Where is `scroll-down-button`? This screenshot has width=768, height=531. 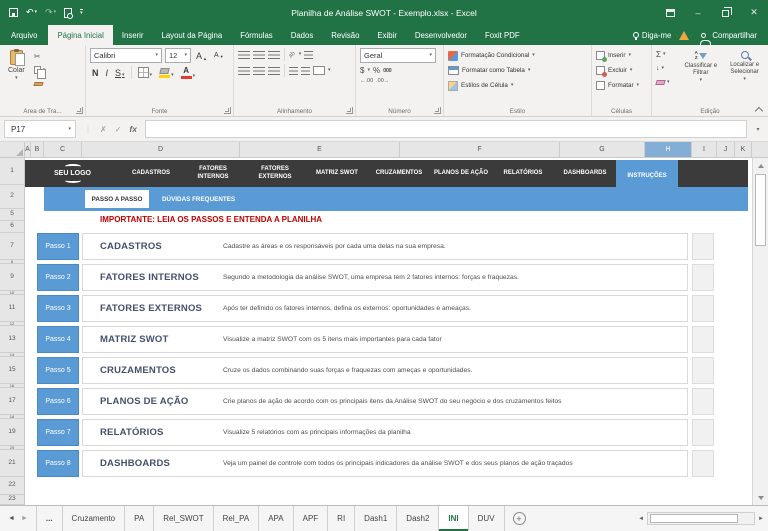 scroll-down-button is located at coordinates (760, 497).